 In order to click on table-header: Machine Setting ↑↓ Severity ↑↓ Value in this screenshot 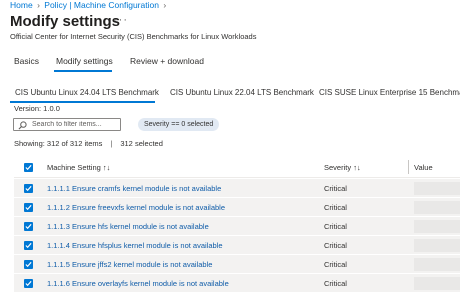, I will do `click(237, 167)`.